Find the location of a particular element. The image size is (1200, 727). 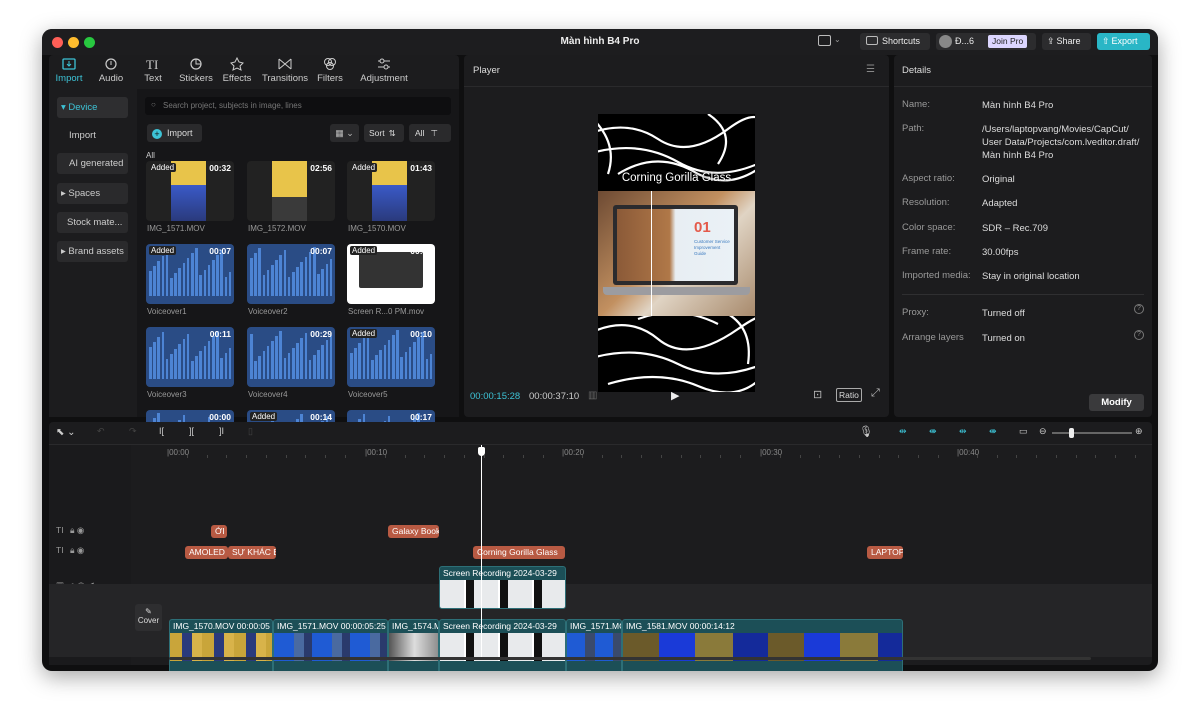

playhead-handle is located at coordinates (481, 451).